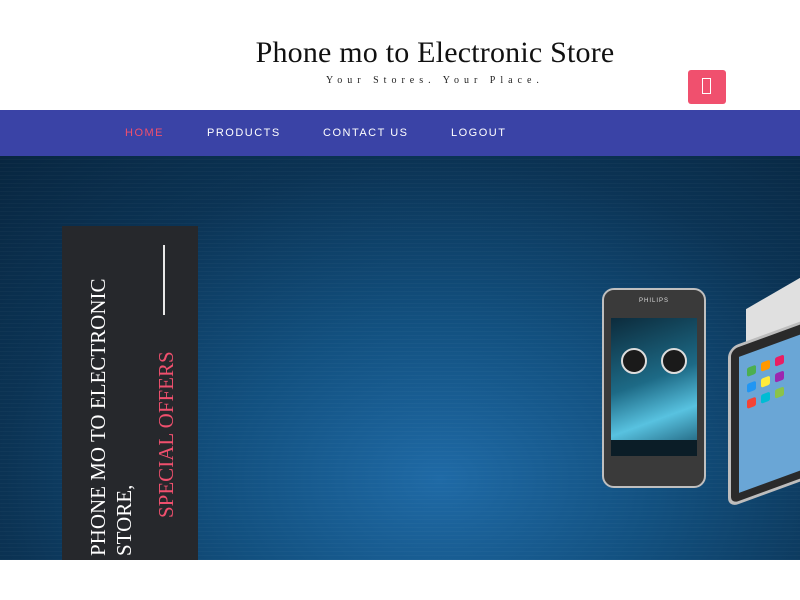  I want to click on cart-button, so click(707, 87).